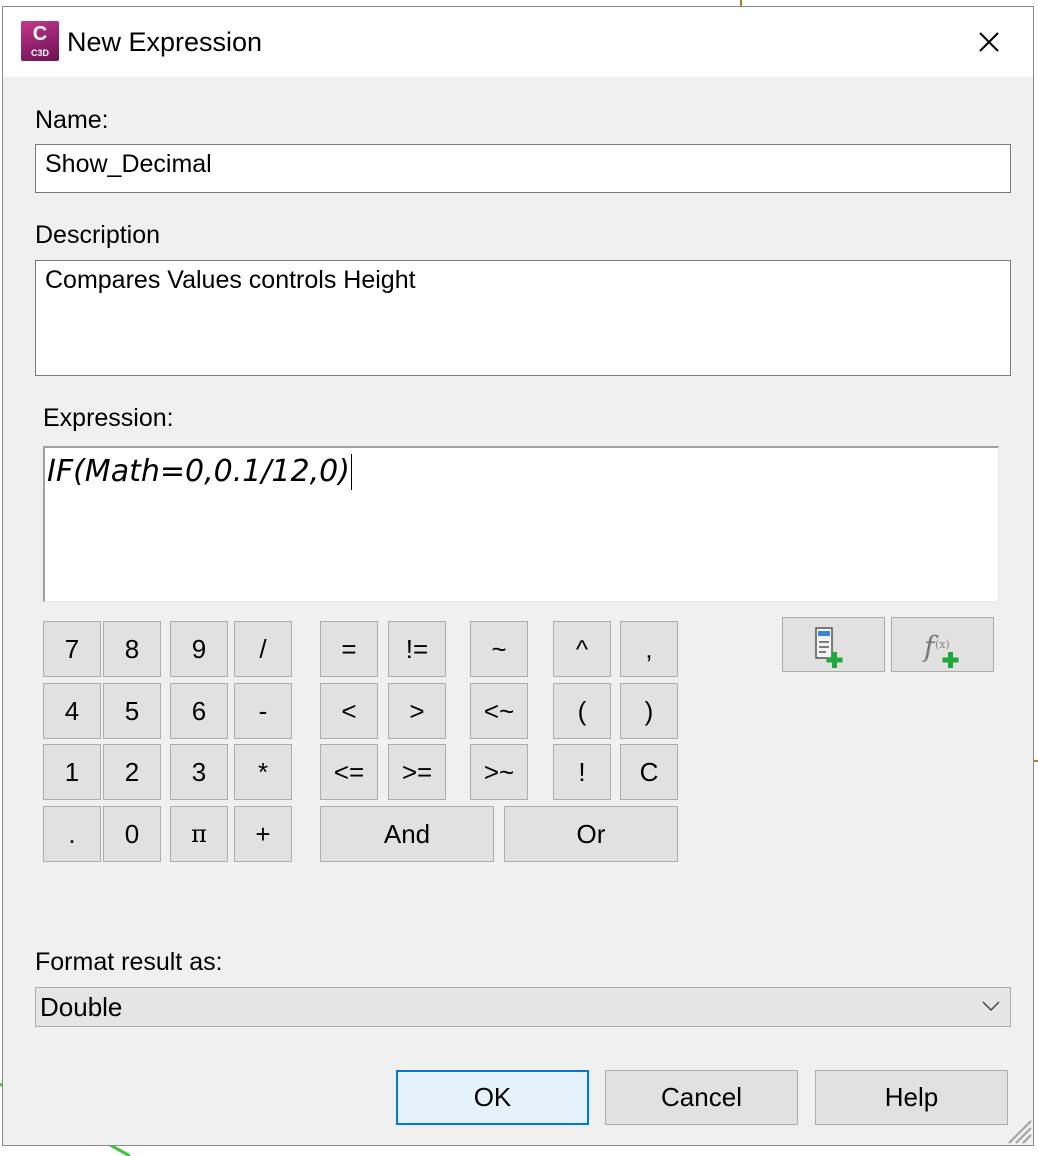  What do you see at coordinates (263, 711) in the screenshot?
I see `key-subtract: -` at bounding box center [263, 711].